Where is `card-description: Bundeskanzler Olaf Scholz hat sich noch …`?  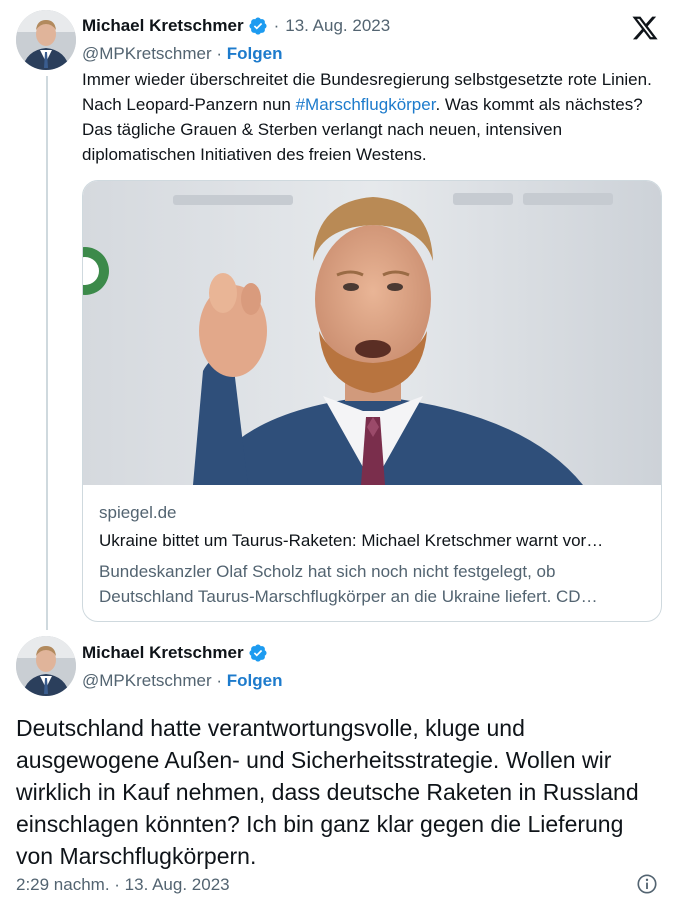 card-description: Bundeskanzler Olaf Scholz hat sich noch … is located at coordinates (348, 584).